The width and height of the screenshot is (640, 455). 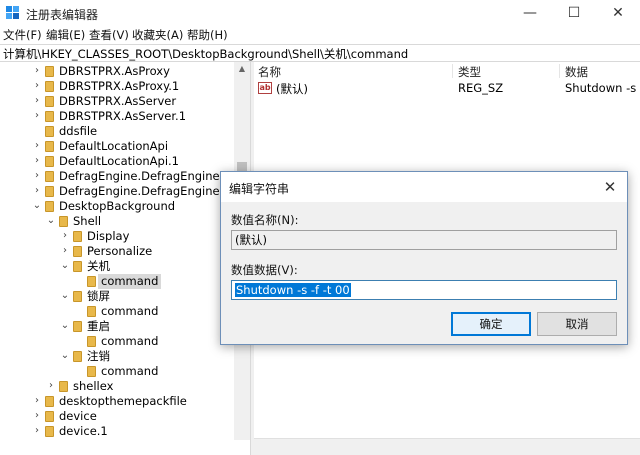 I want to click on value-data-label: 数值数据(V):, so click(x=264, y=270).